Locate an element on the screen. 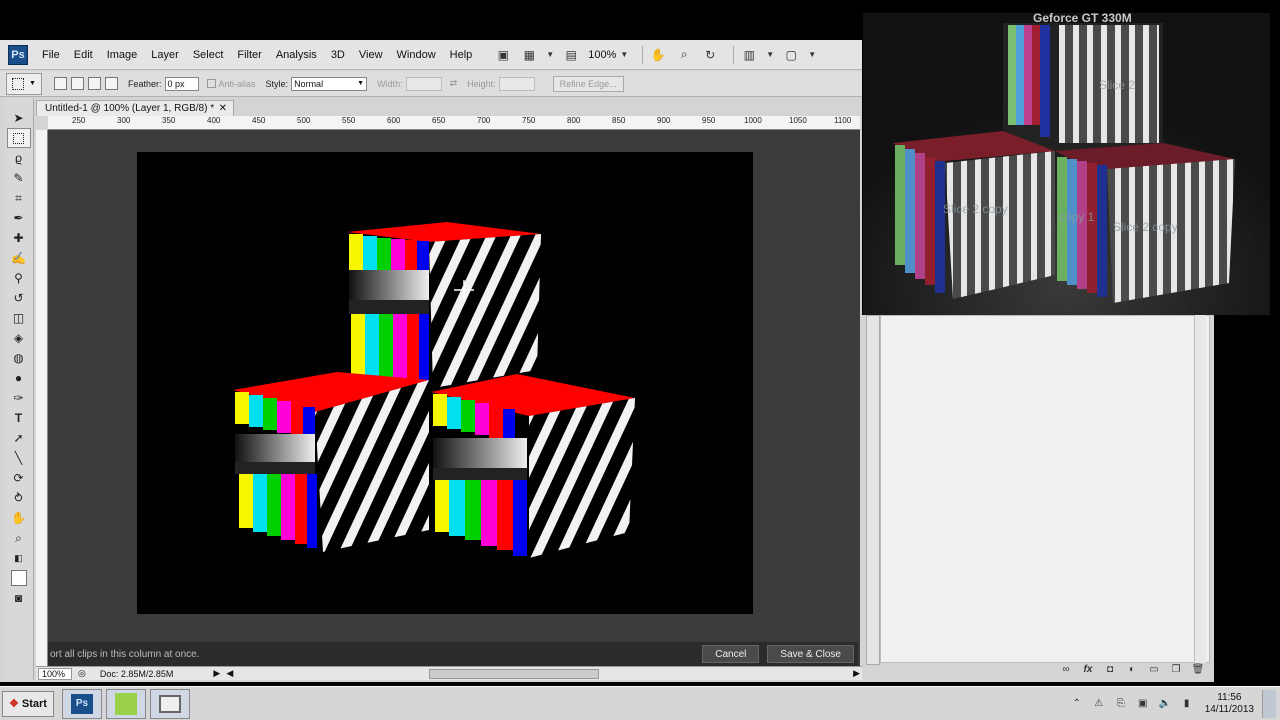 This screenshot has width=1280, height=720. eraser-tool-icon: ◫ is located at coordinates (19, 318).